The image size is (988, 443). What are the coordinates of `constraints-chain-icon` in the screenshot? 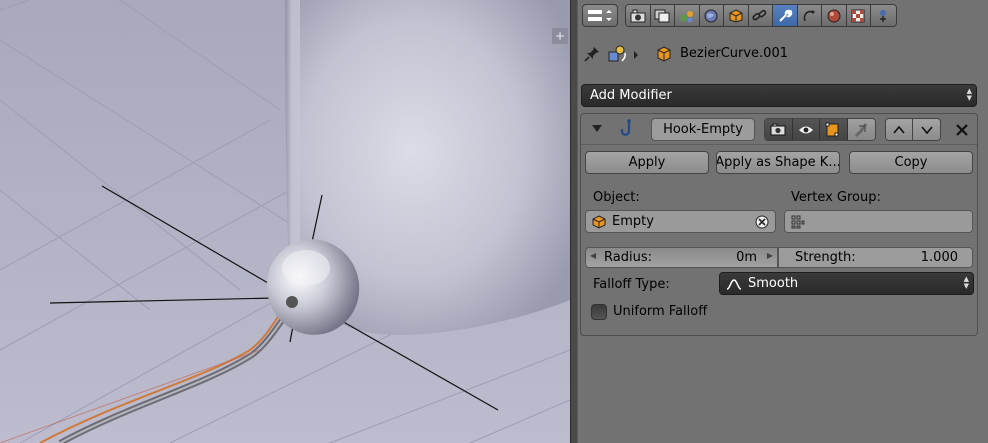 It's located at (759, 14).